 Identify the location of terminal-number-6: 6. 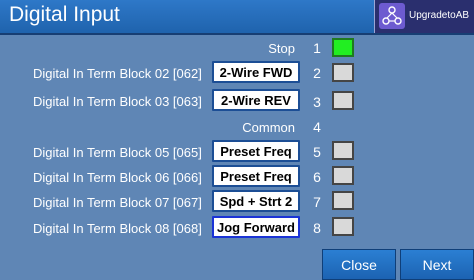
(317, 177).